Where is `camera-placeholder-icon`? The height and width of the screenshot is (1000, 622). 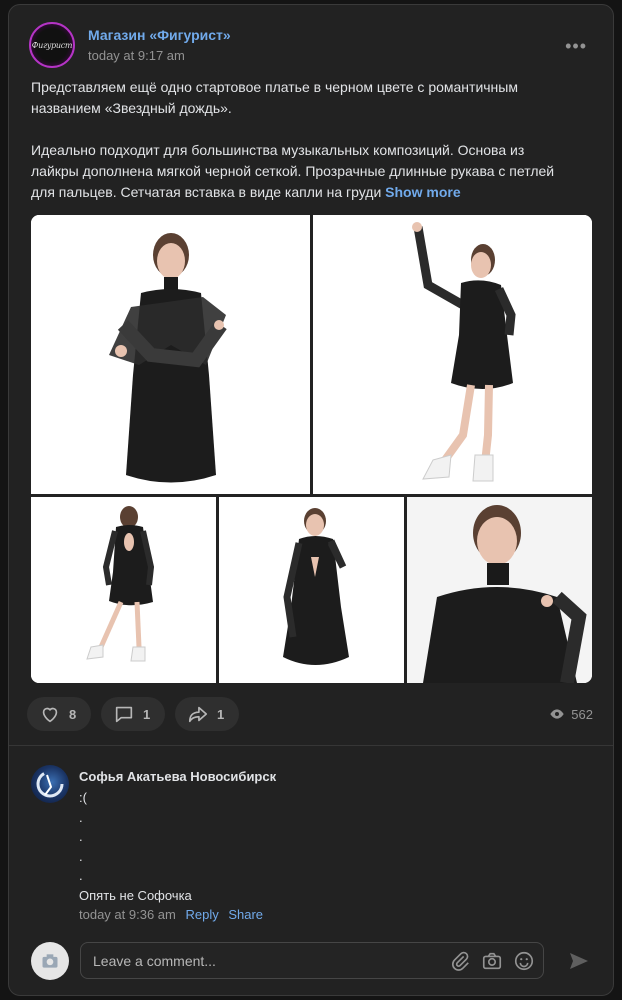 camera-placeholder-icon is located at coordinates (50, 961).